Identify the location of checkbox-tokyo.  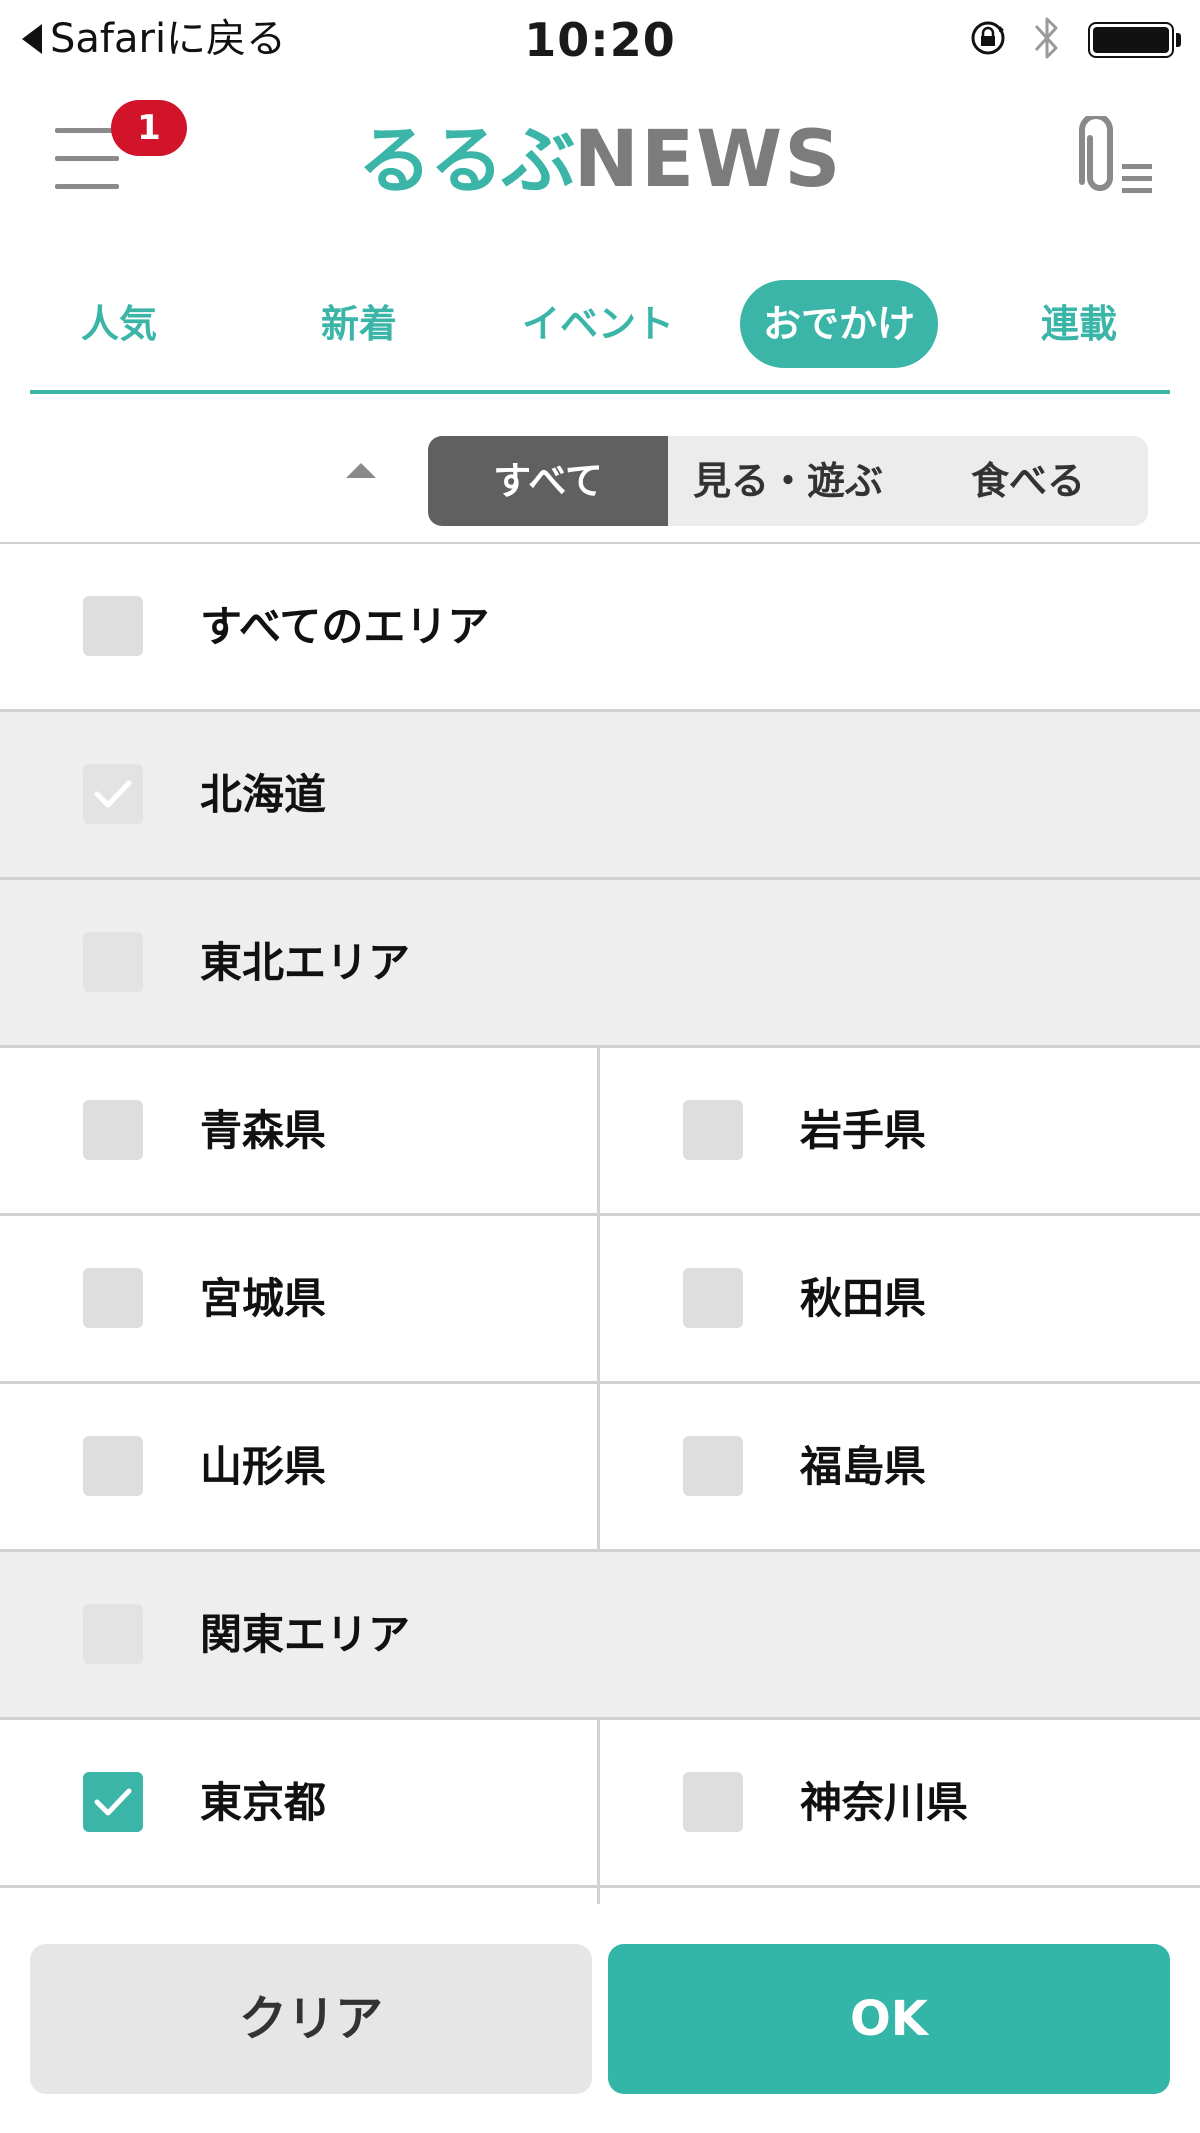
(113, 1802).